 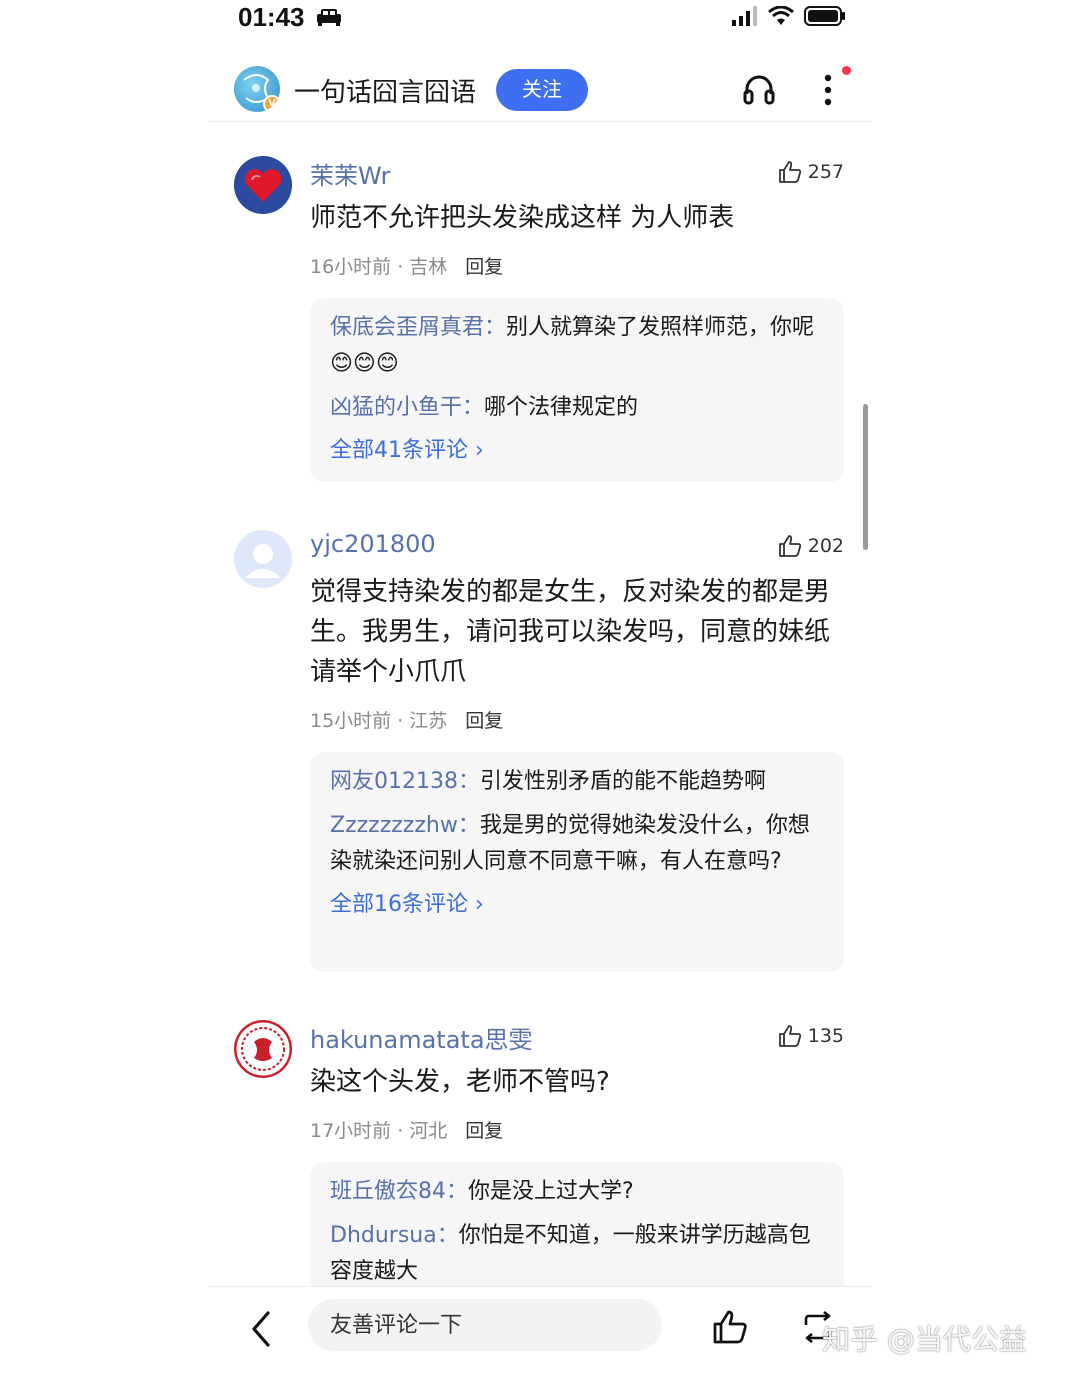 I want to click on bottom-bar, so click(x=540, y=1333).